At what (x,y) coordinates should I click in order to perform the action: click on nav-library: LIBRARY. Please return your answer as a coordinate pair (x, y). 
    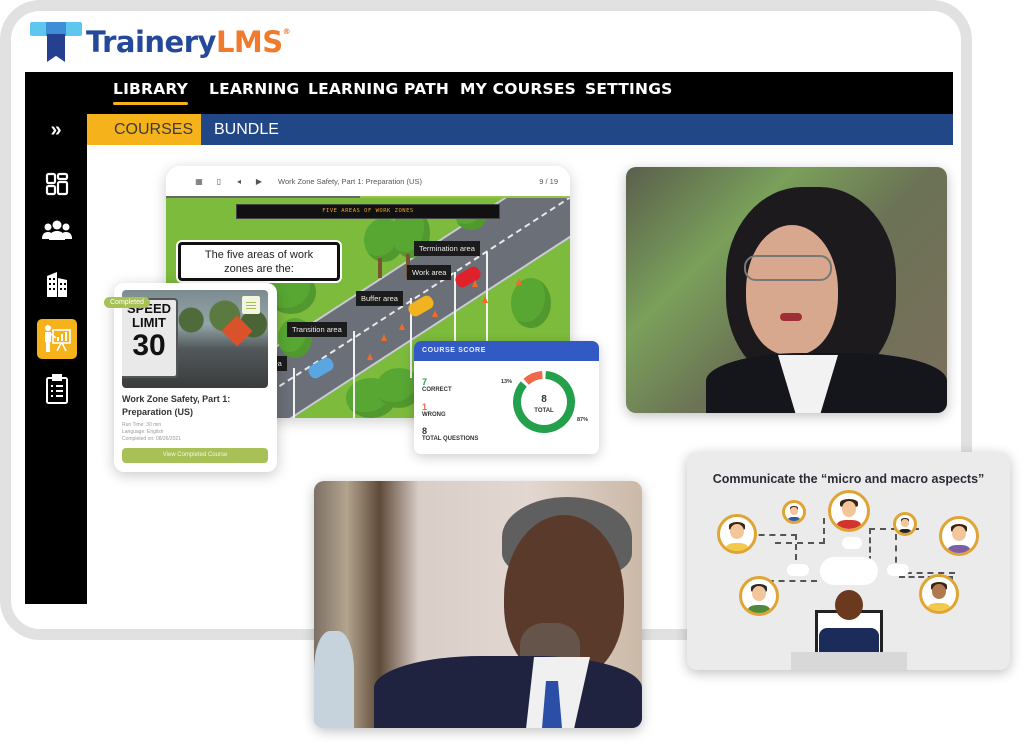
    Looking at the image, I should click on (151, 92).